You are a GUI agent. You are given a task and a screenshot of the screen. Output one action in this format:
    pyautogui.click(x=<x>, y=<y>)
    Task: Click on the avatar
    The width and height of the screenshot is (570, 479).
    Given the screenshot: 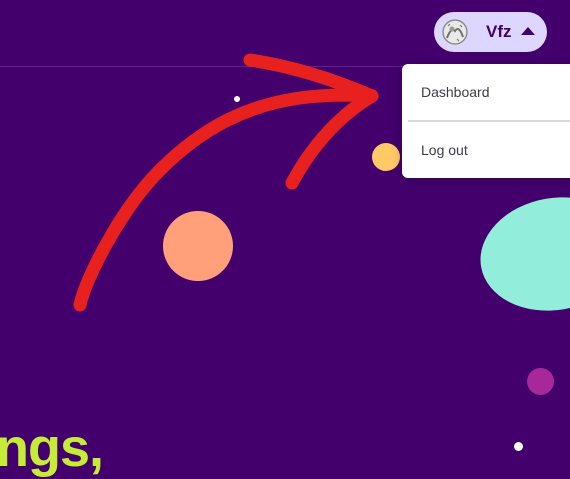 What is the action you would take?
    pyautogui.click(x=455, y=32)
    